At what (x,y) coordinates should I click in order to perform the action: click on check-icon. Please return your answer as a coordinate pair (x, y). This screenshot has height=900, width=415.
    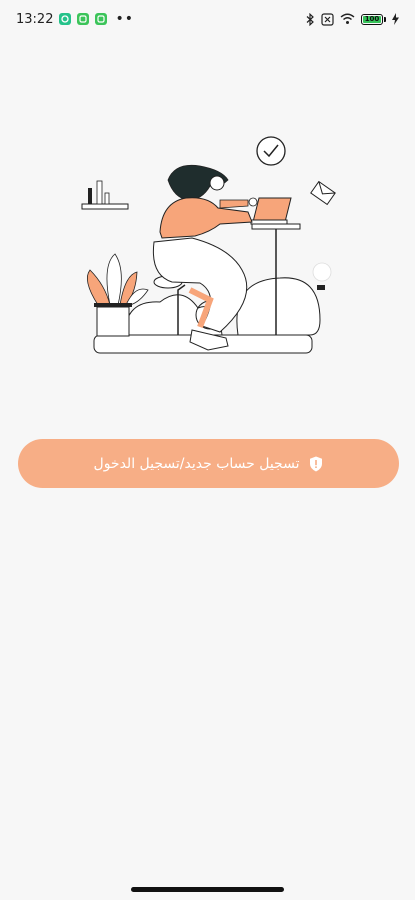
    Looking at the image, I should click on (271, 151).